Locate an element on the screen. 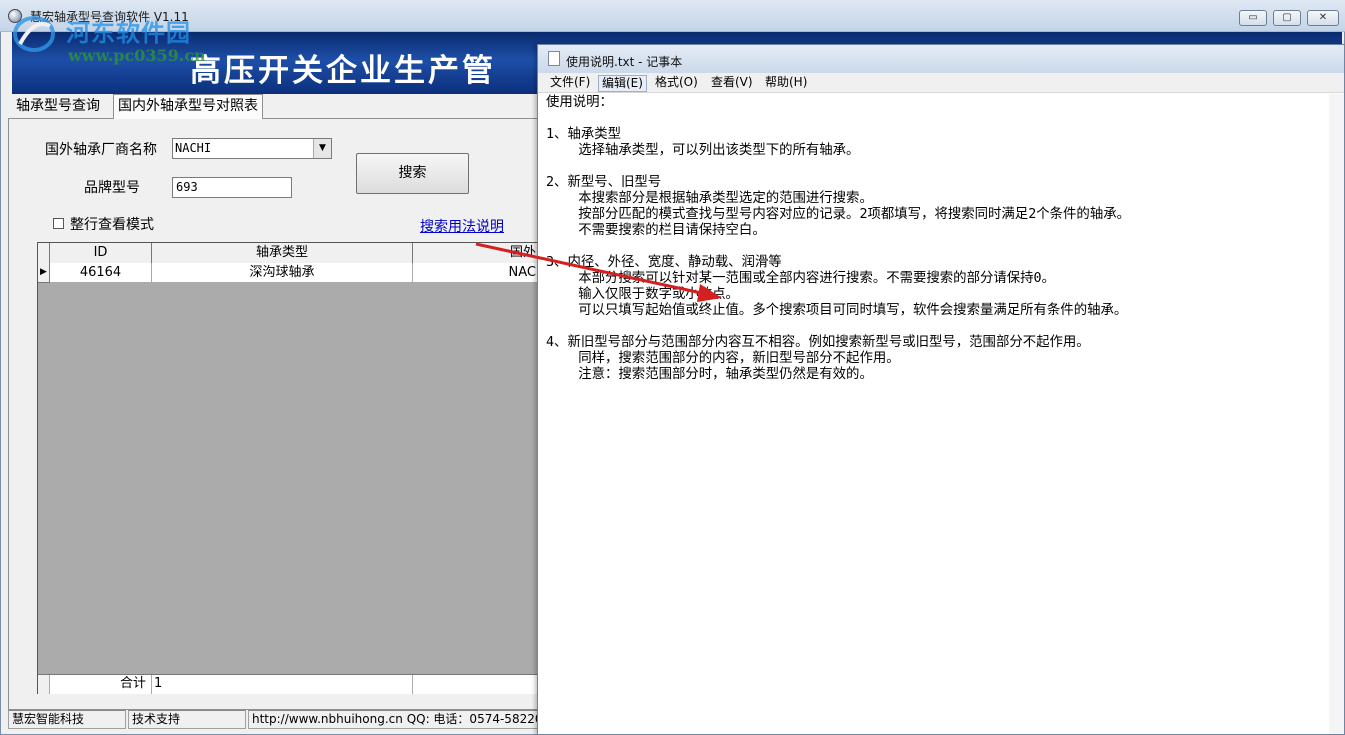 This screenshot has width=1345, height=735. column-header-type: 轴承类型 is located at coordinates (282, 253).